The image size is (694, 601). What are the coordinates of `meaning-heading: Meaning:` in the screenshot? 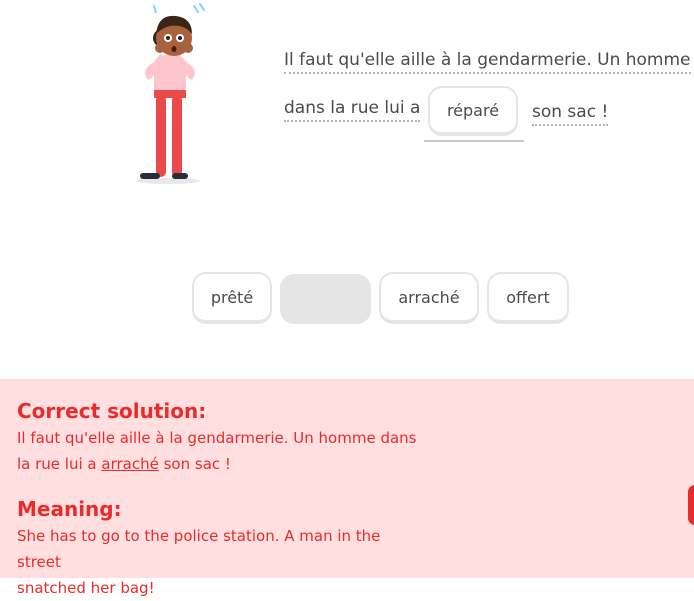 It's located at (69, 509).